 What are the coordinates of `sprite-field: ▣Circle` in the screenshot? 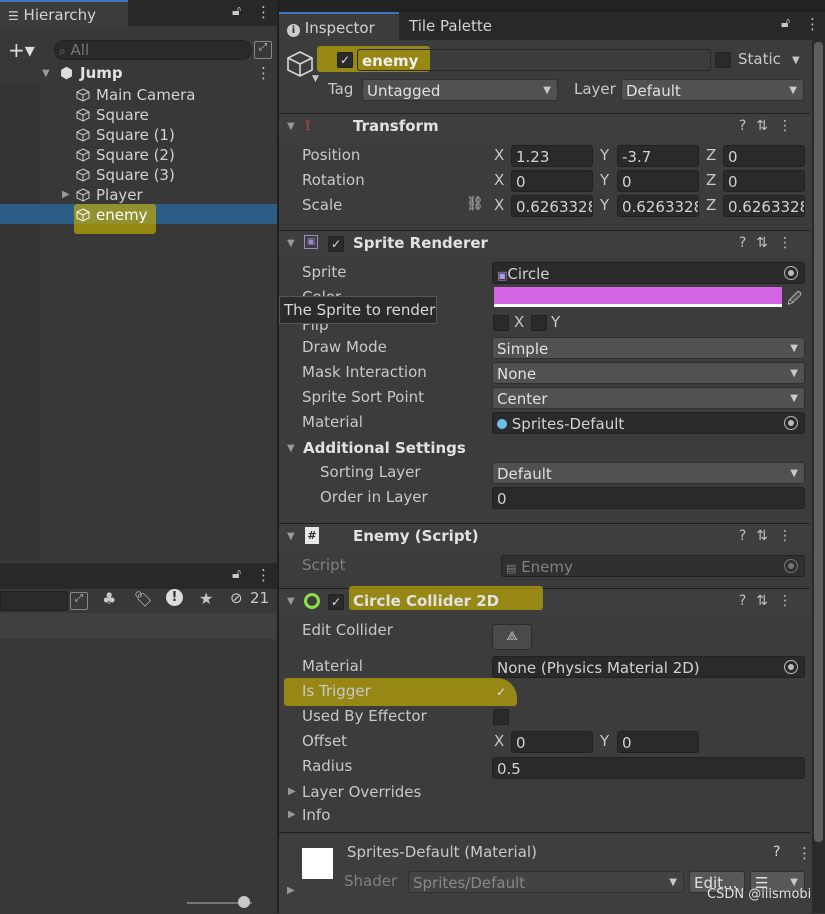 It's located at (648, 273).